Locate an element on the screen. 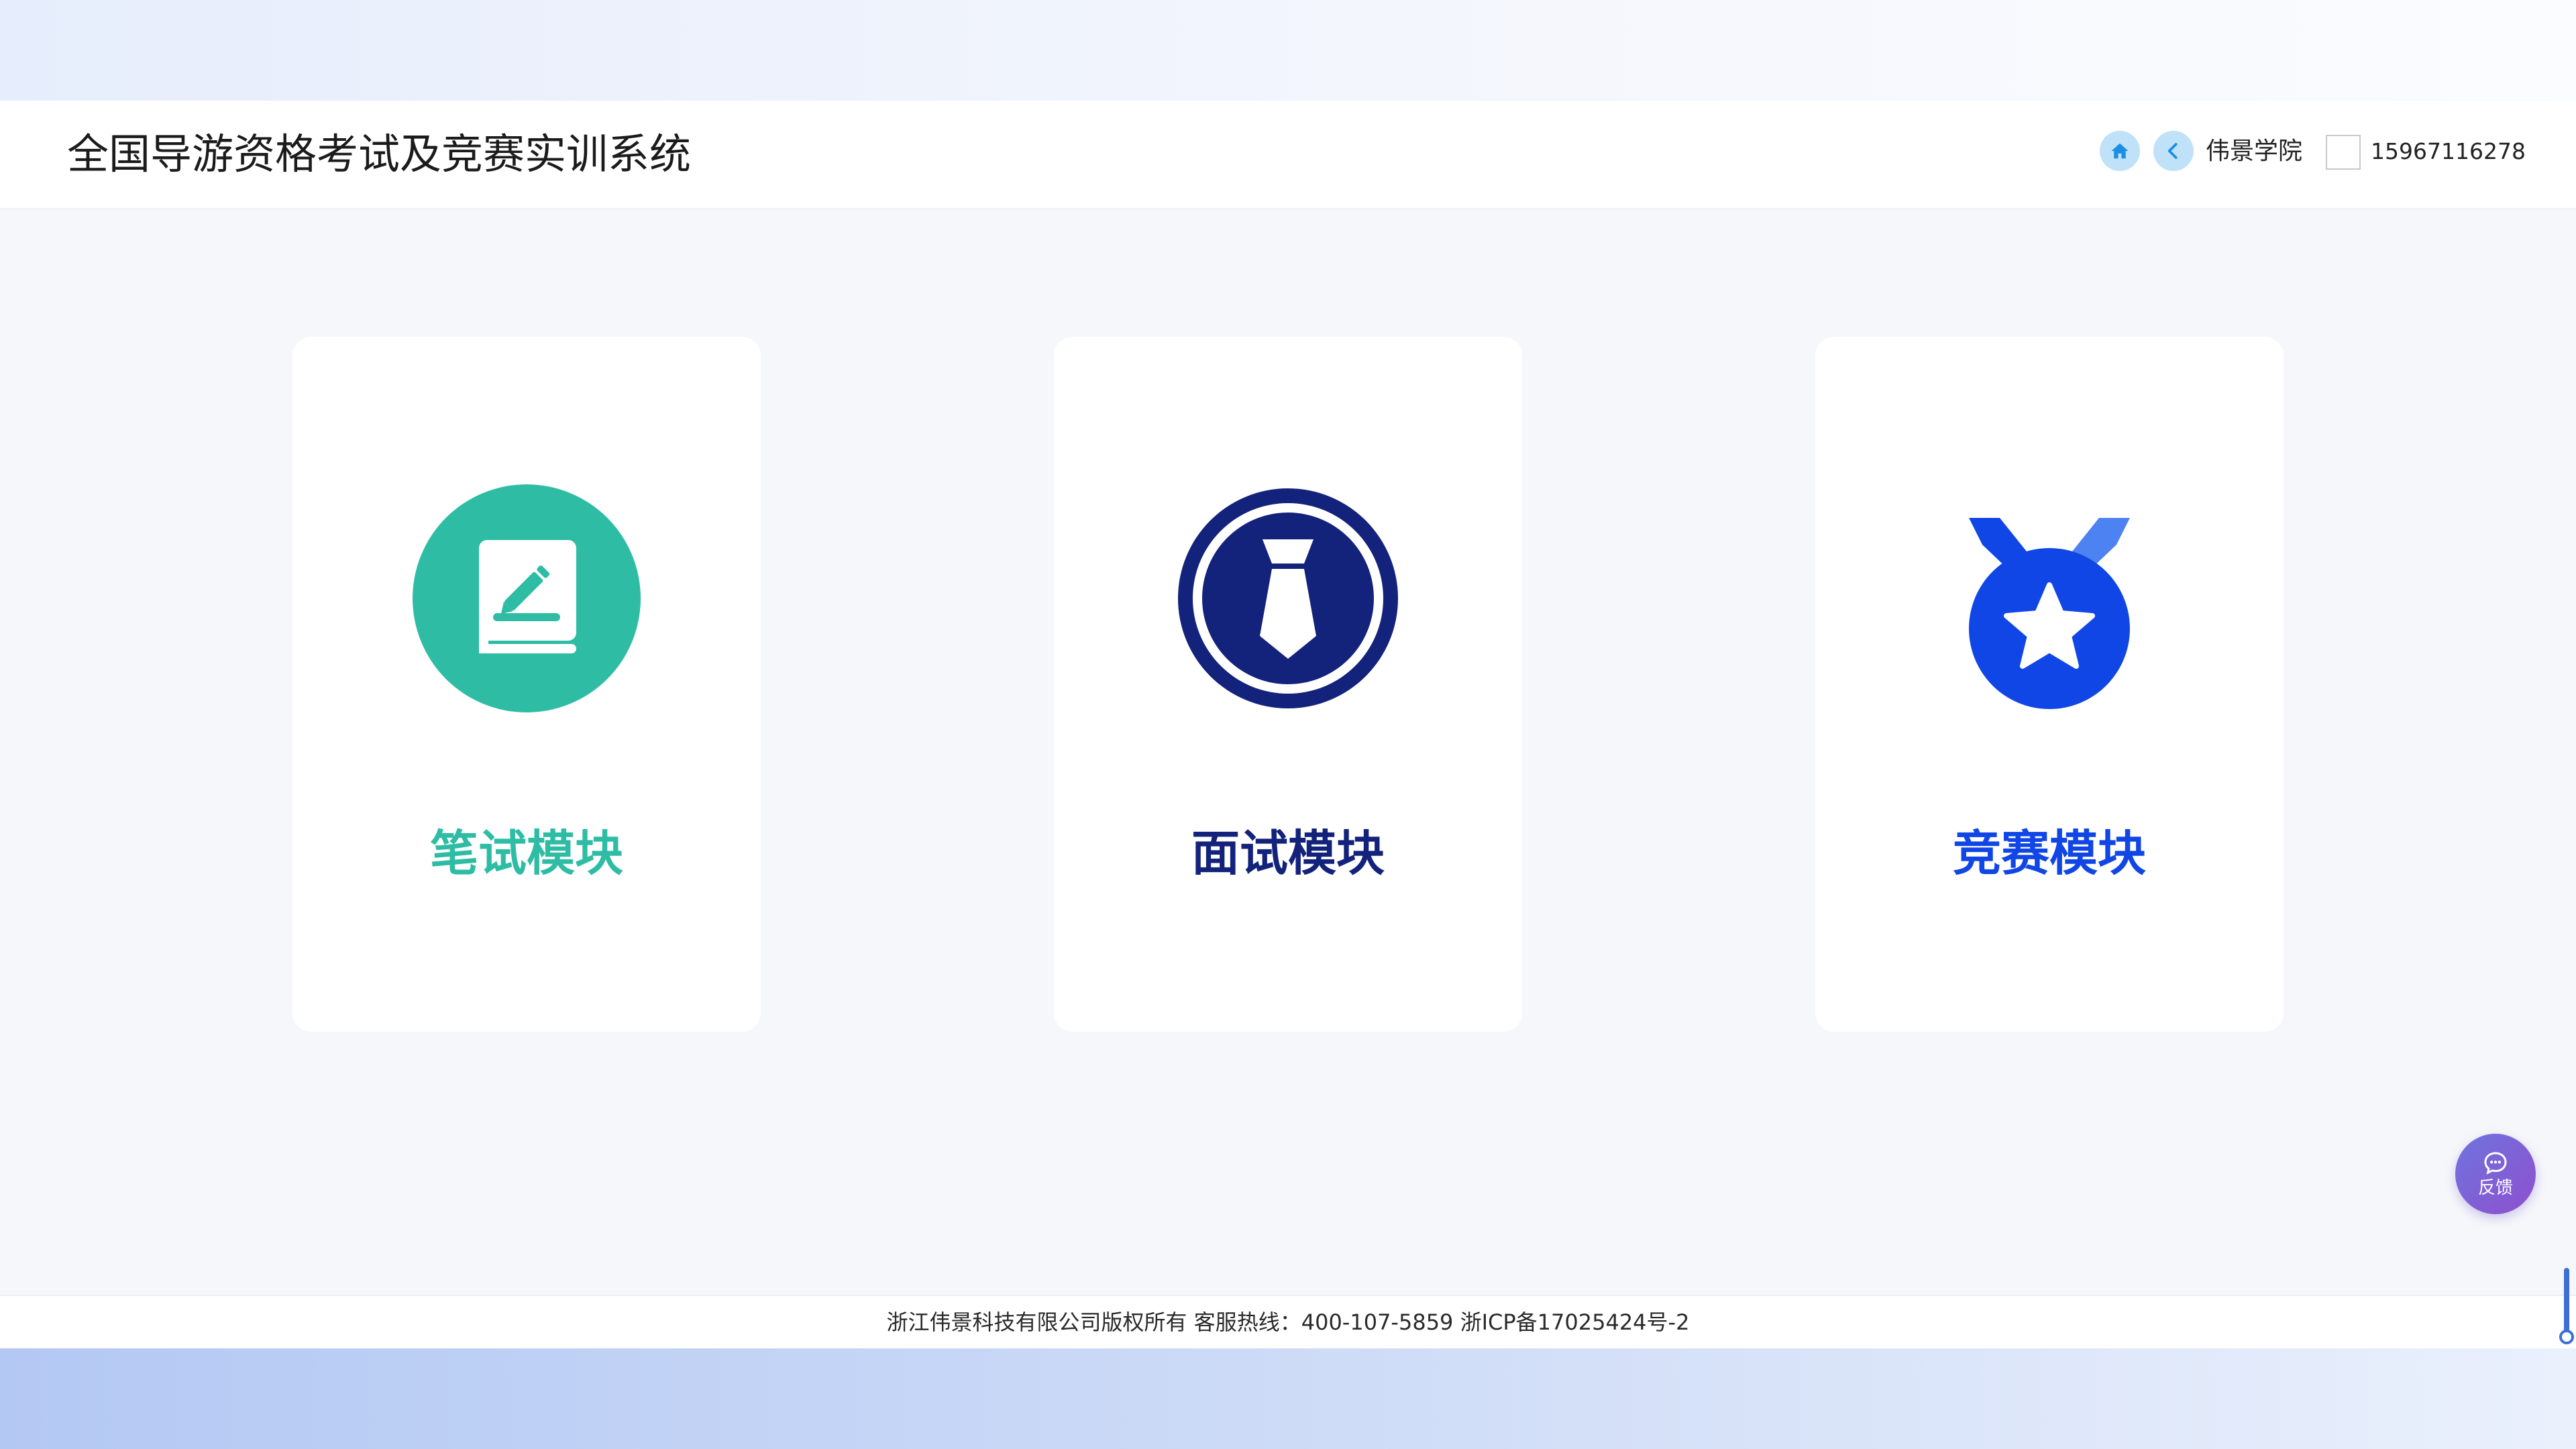 The width and height of the screenshot is (2576, 1449). feedback-button: 反馈 is located at coordinates (2495, 1174).